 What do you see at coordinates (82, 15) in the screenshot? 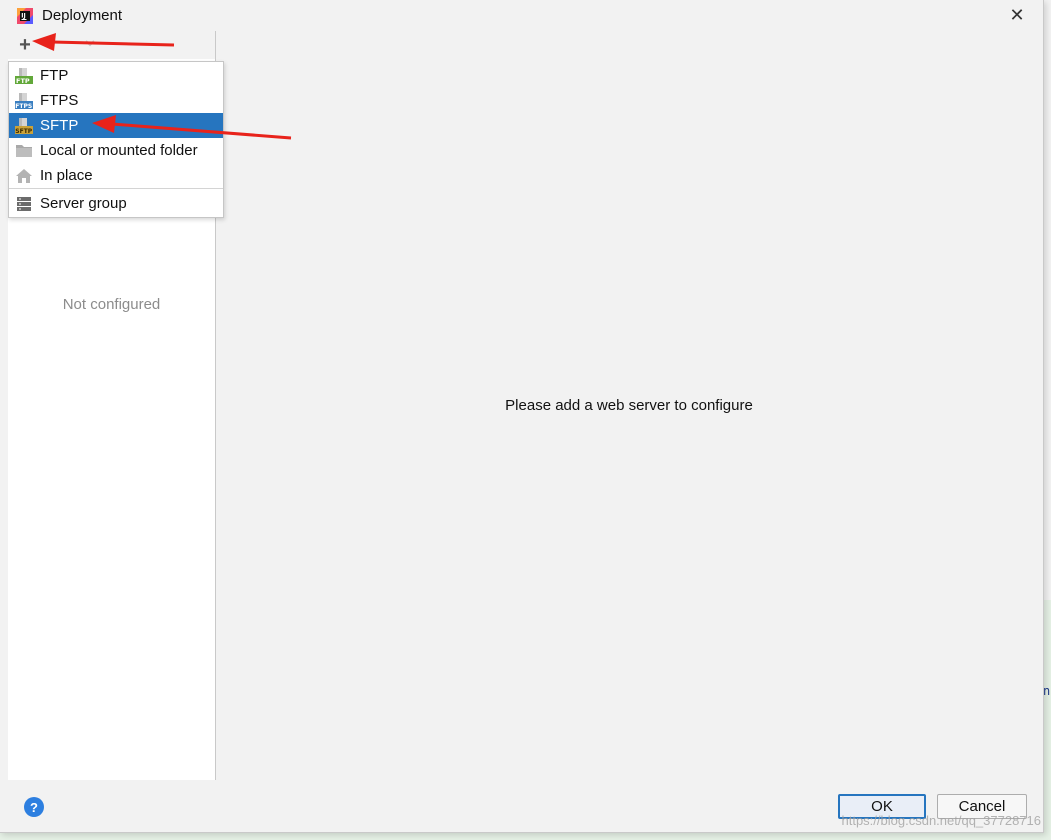
I see `window-title: Deployment` at bounding box center [82, 15].